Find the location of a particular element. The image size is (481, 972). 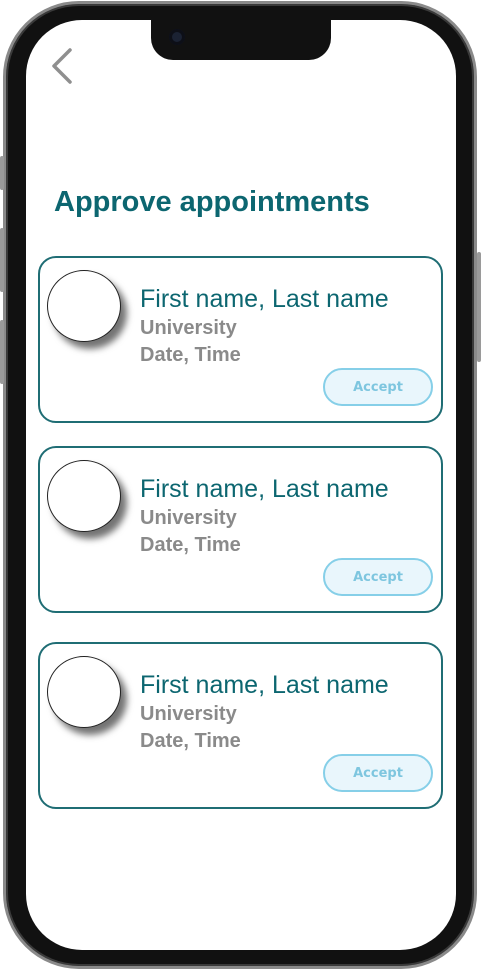

side-button-right is located at coordinates (479, 307).